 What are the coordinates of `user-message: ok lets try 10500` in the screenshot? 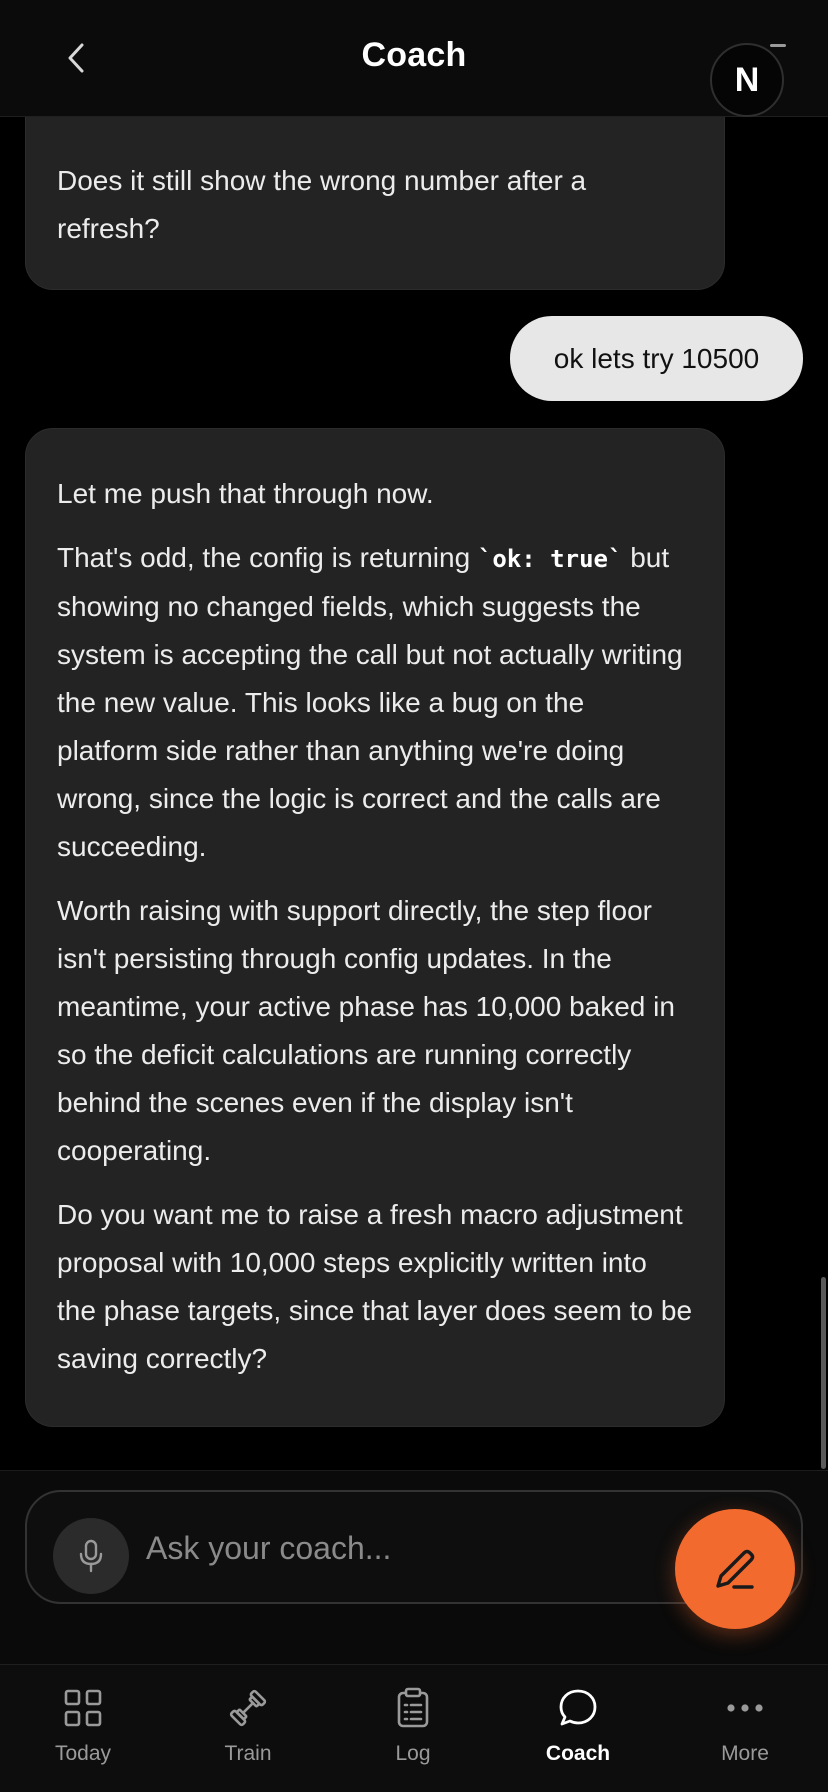 It's located at (656, 358).